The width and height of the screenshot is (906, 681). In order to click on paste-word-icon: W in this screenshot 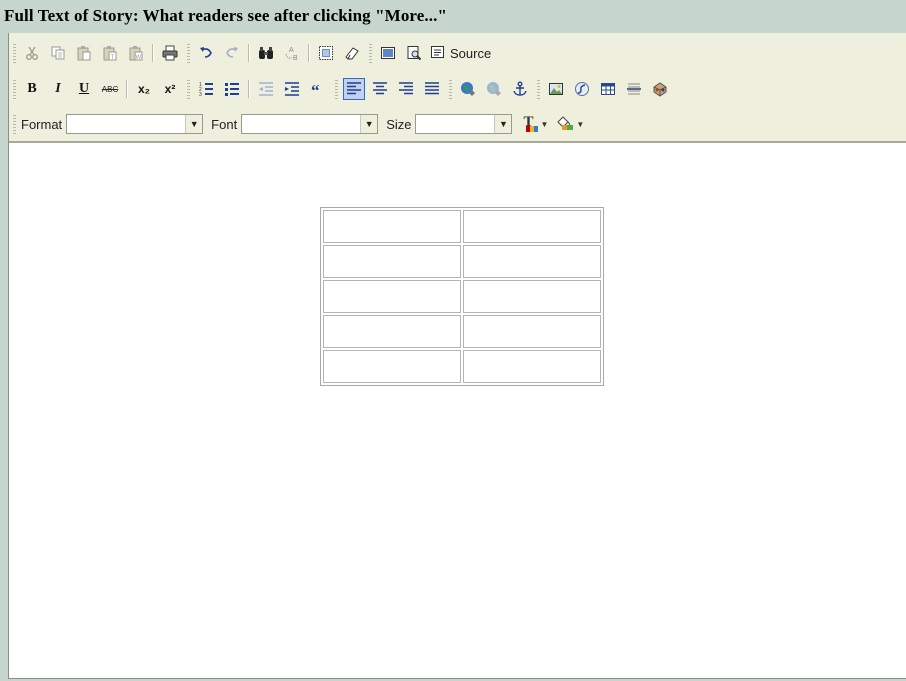, I will do `click(136, 53)`.